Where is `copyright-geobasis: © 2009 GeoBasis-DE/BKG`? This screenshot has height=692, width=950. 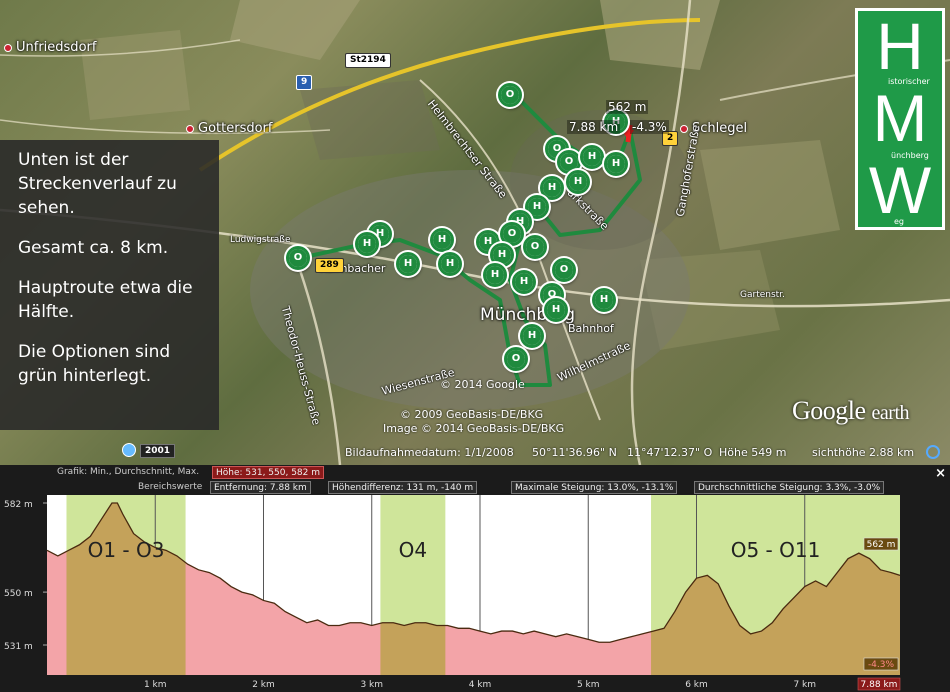 copyright-geobasis: © 2009 GeoBasis-DE/BKG is located at coordinates (472, 414).